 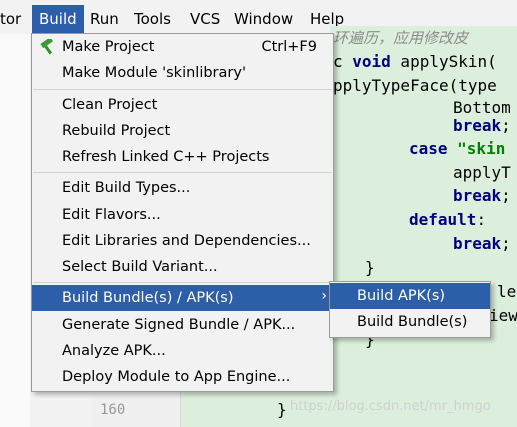 I want to click on menu-item-build-bundle: Build Bundle(s), so click(x=410, y=322).